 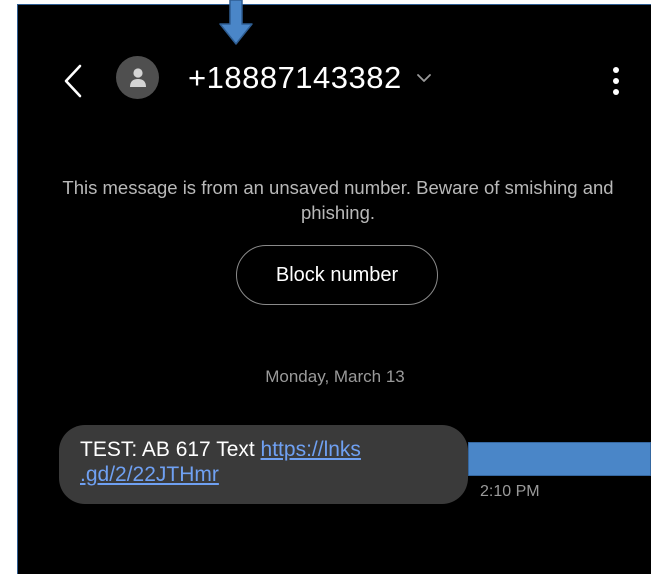 I want to click on contact-title: +18887143382, so click(x=310, y=78).